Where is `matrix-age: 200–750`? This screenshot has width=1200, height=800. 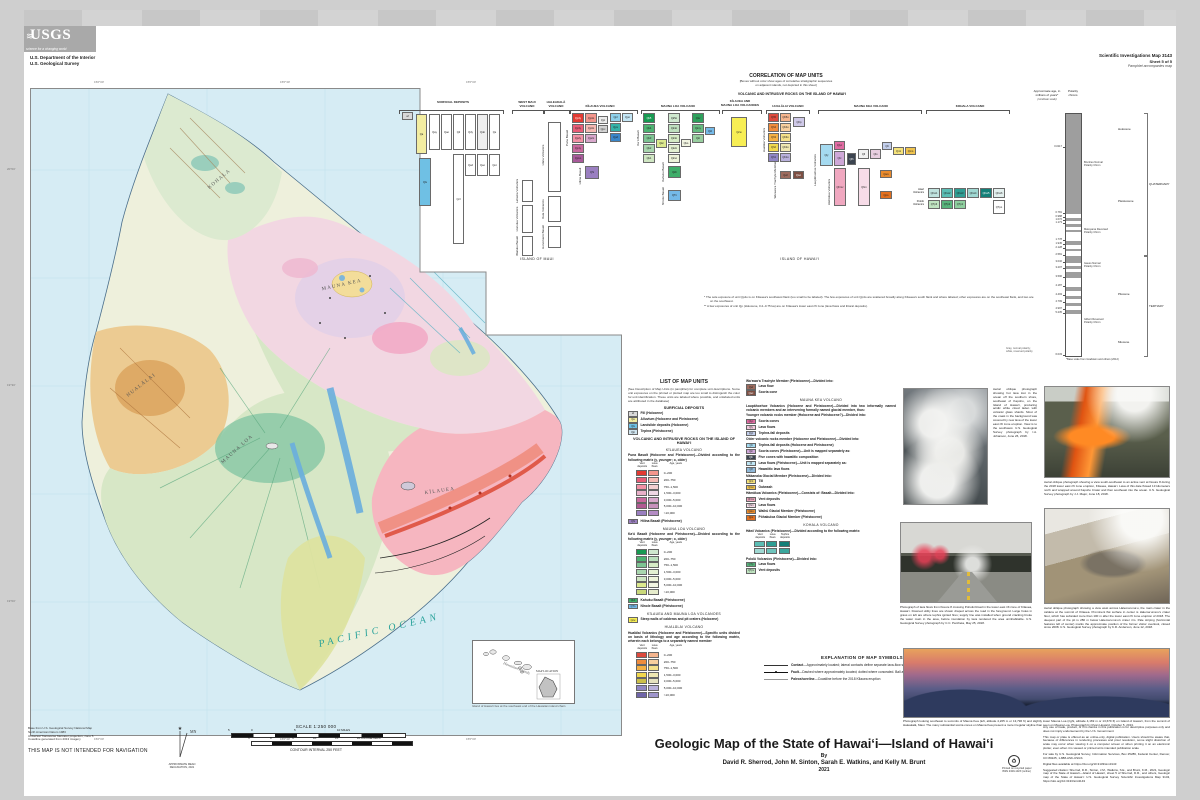 matrix-age: 200–750 is located at coordinates (669, 661).